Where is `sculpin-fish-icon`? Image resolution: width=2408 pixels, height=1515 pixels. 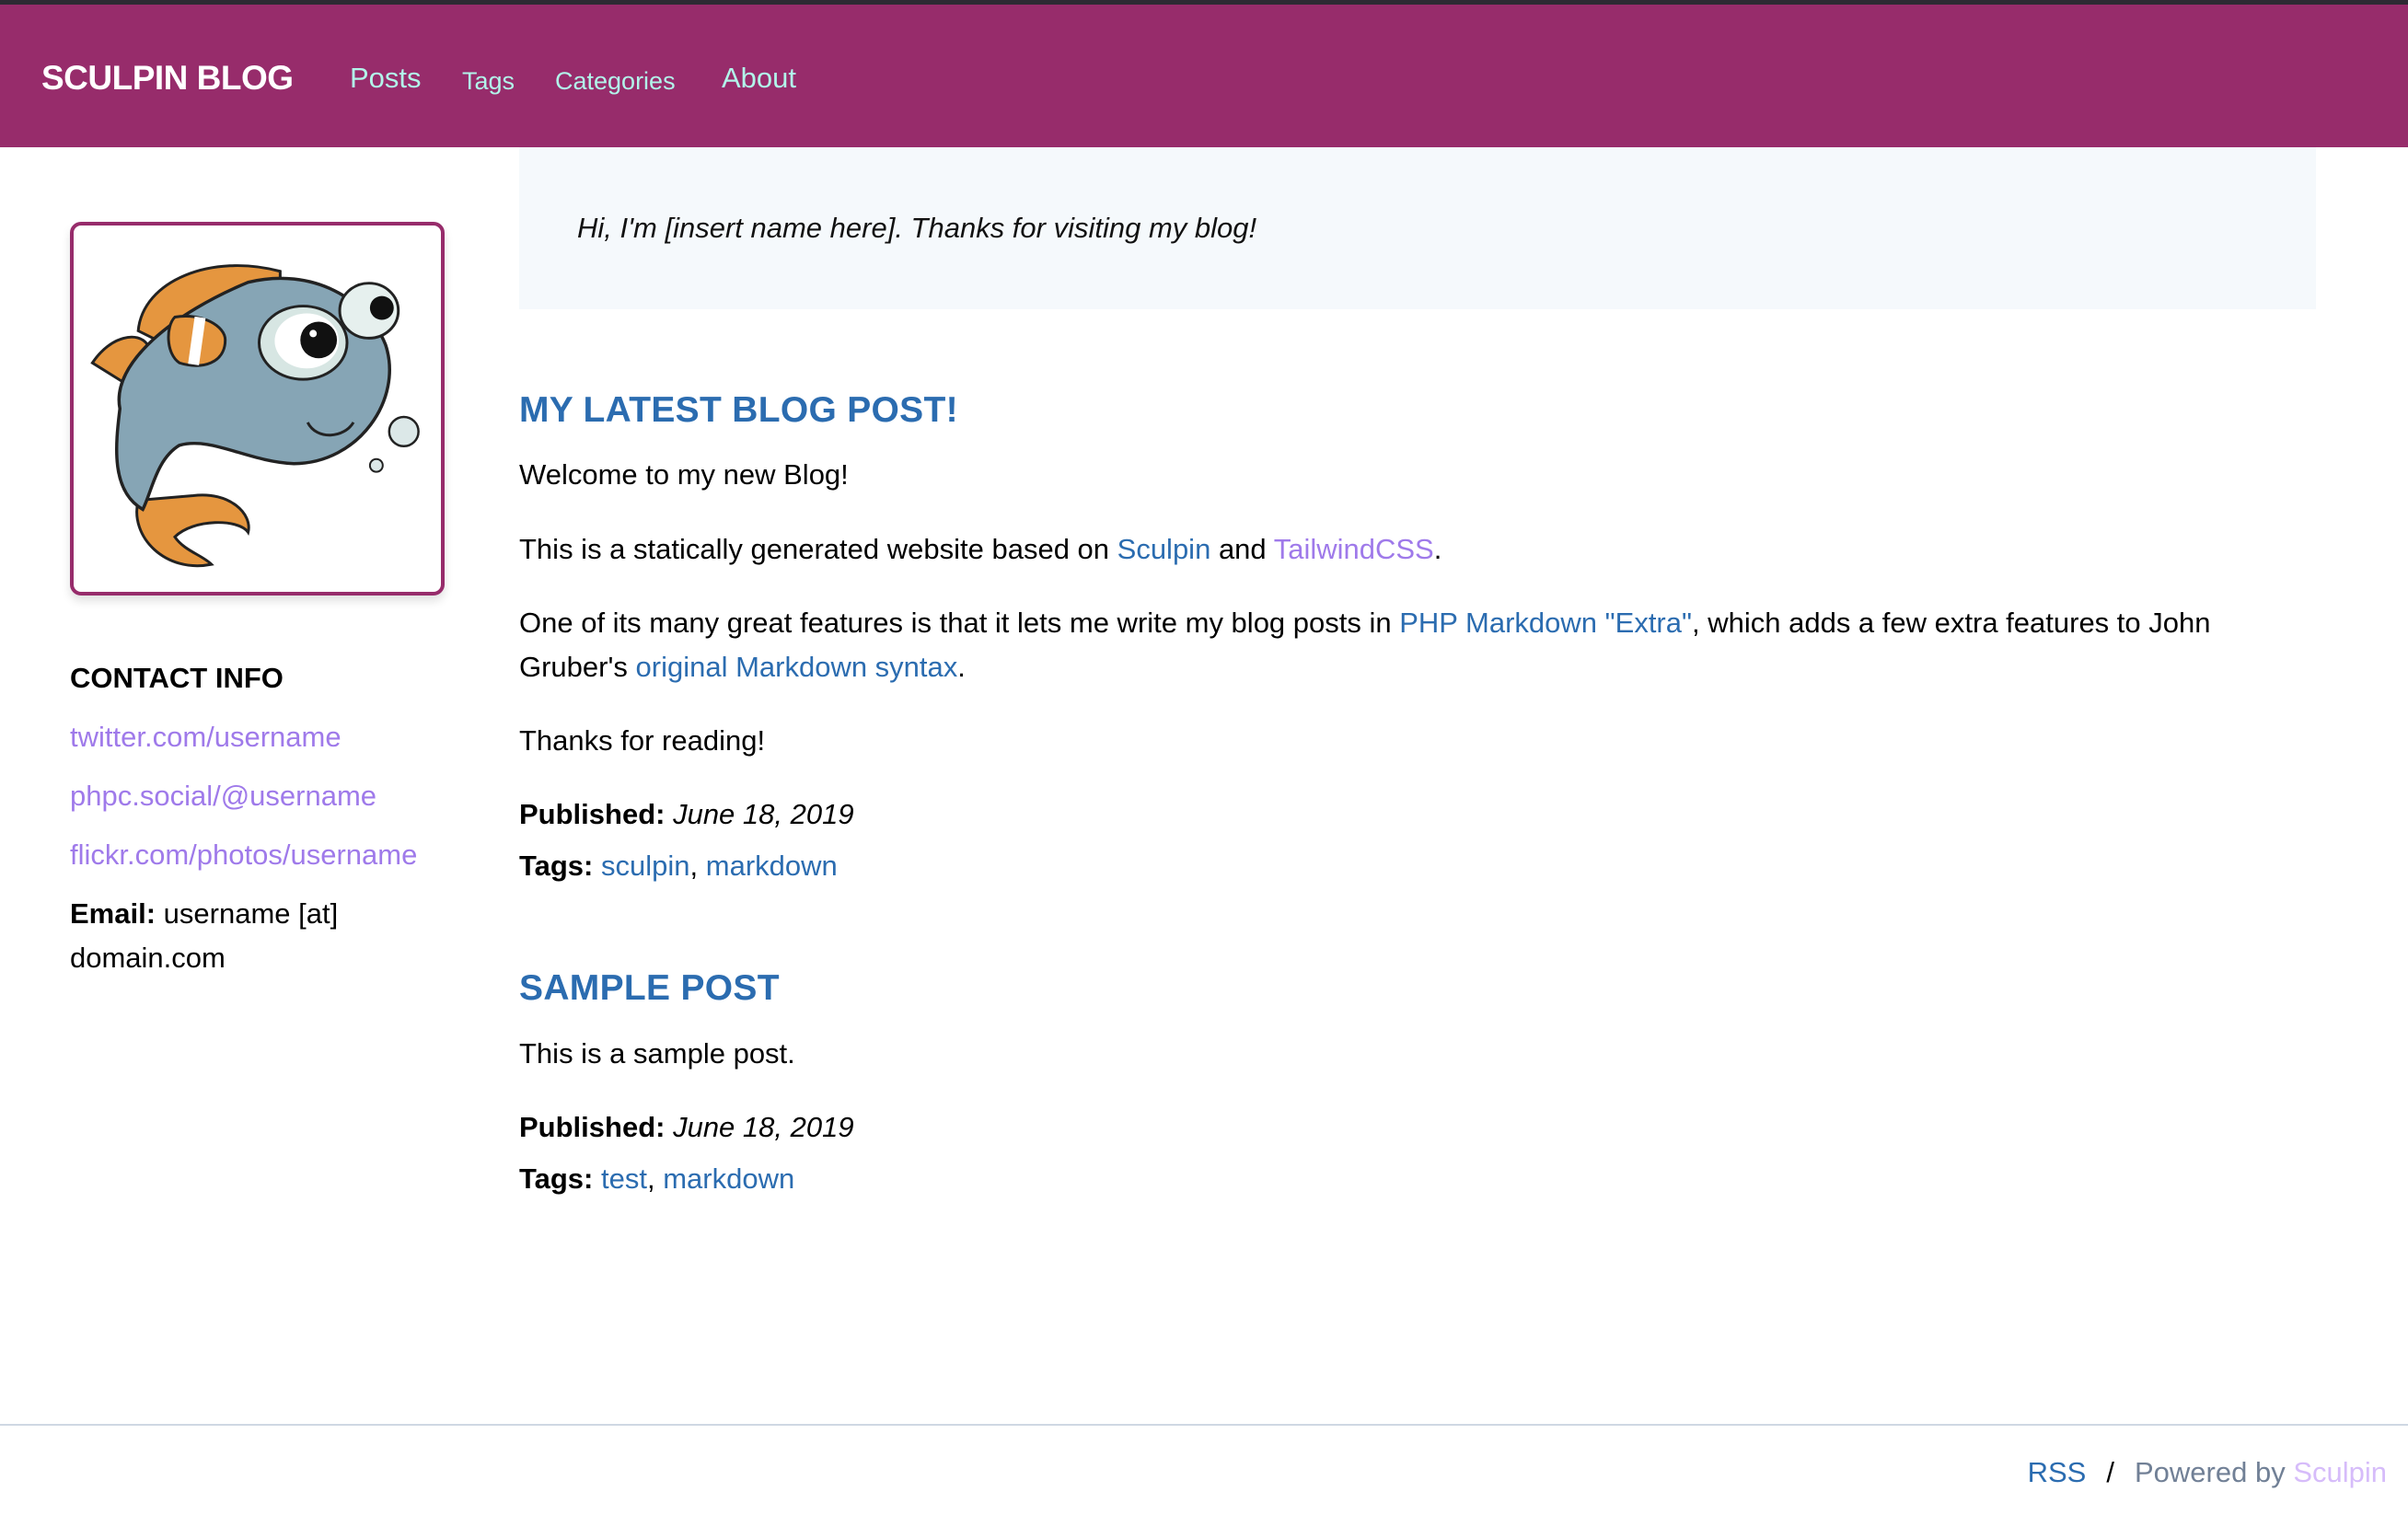
sculpin-fish-icon is located at coordinates (255, 416).